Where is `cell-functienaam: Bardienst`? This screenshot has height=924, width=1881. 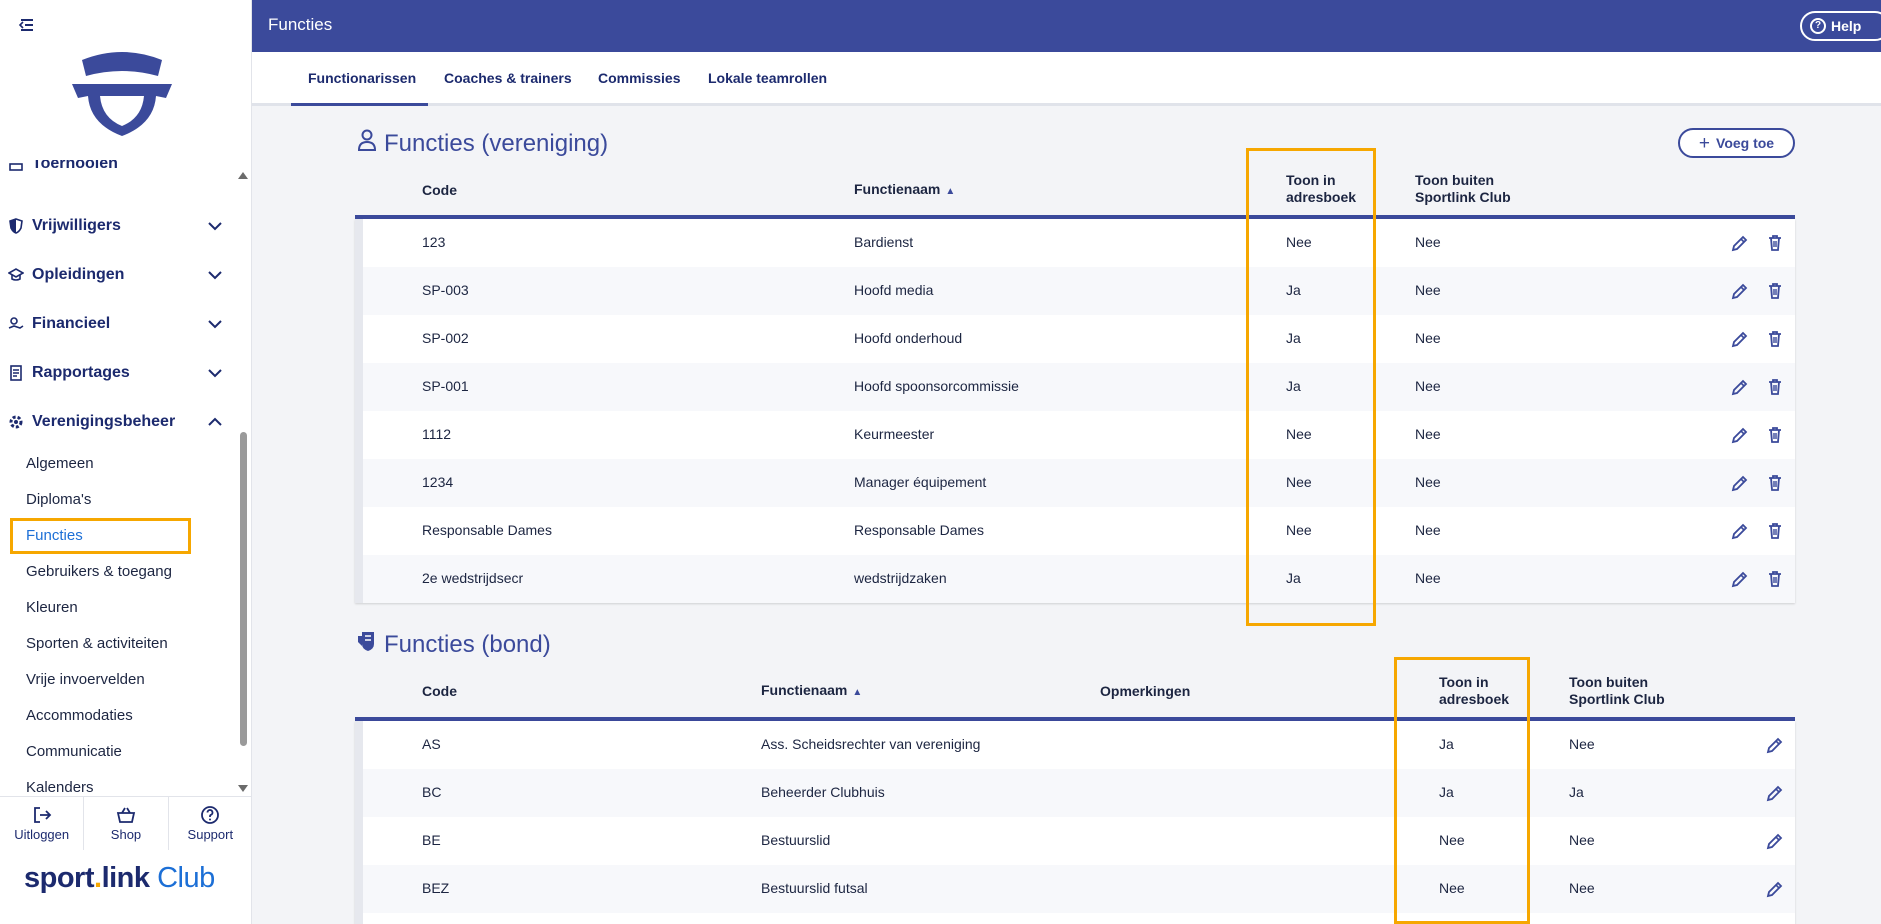
cell-functienaam: Bardienst is located at coordinates (884, 242).